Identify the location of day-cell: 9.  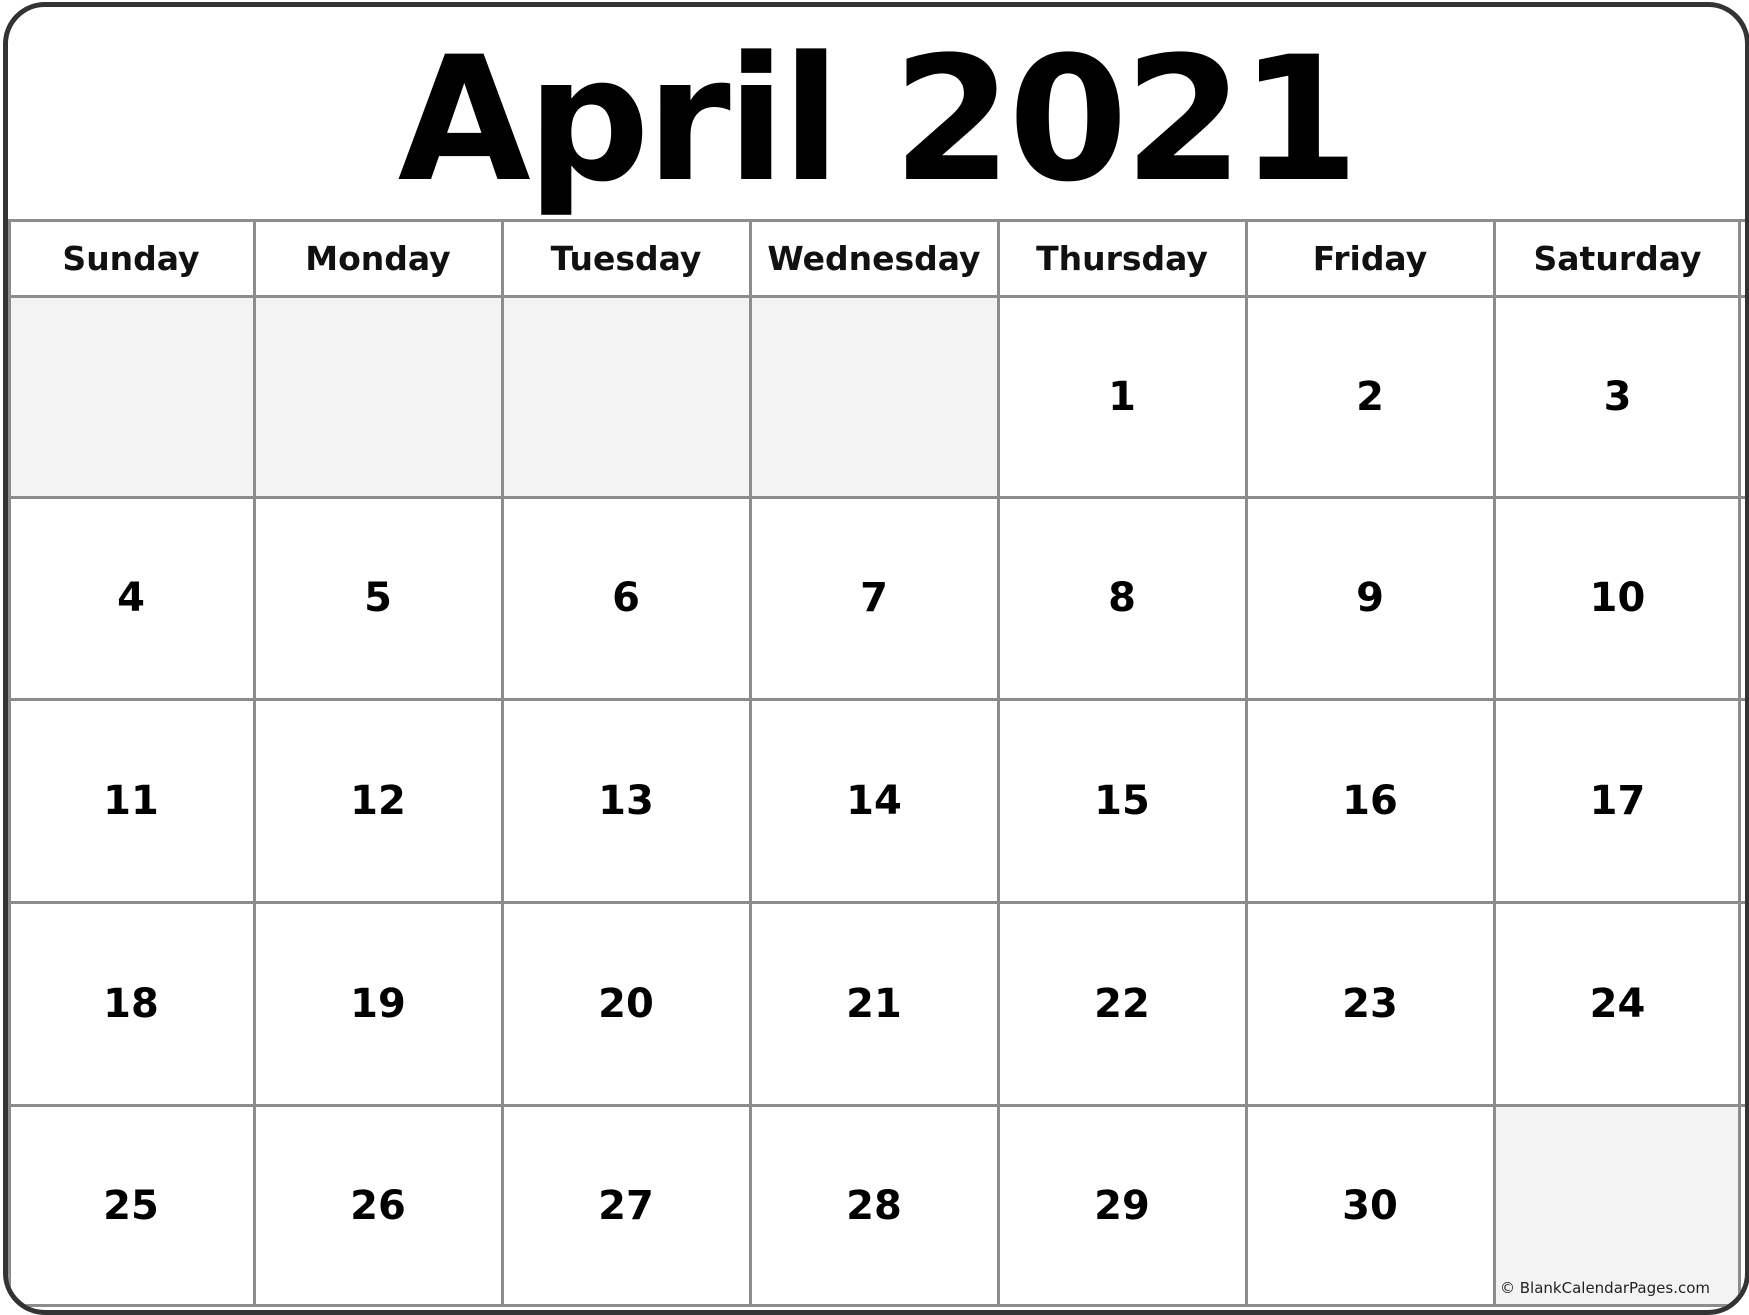
(1370, 598).